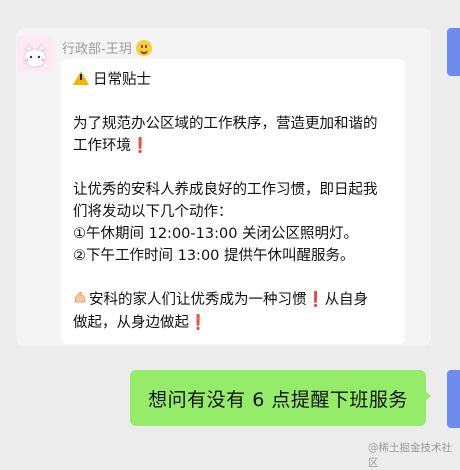 The width and height of the screenshot is (460, 470). Describe the element at coordinates (410, 455) in the screenshot. I see `watermark: @稀土掘金技术社区` at that location.